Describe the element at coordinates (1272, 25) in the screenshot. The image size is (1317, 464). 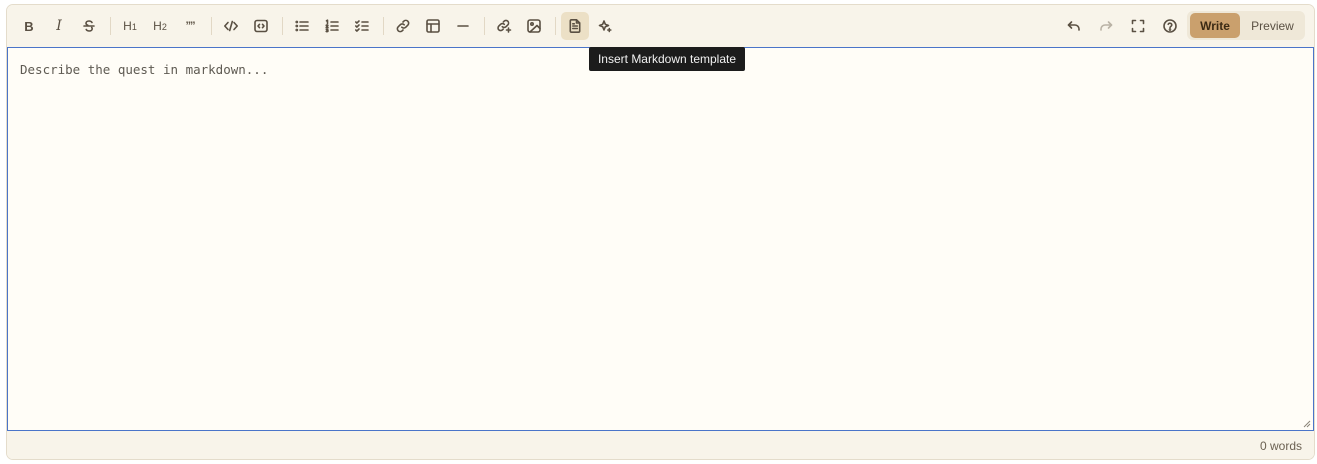
I see `preview-tab: Preview` at that location.